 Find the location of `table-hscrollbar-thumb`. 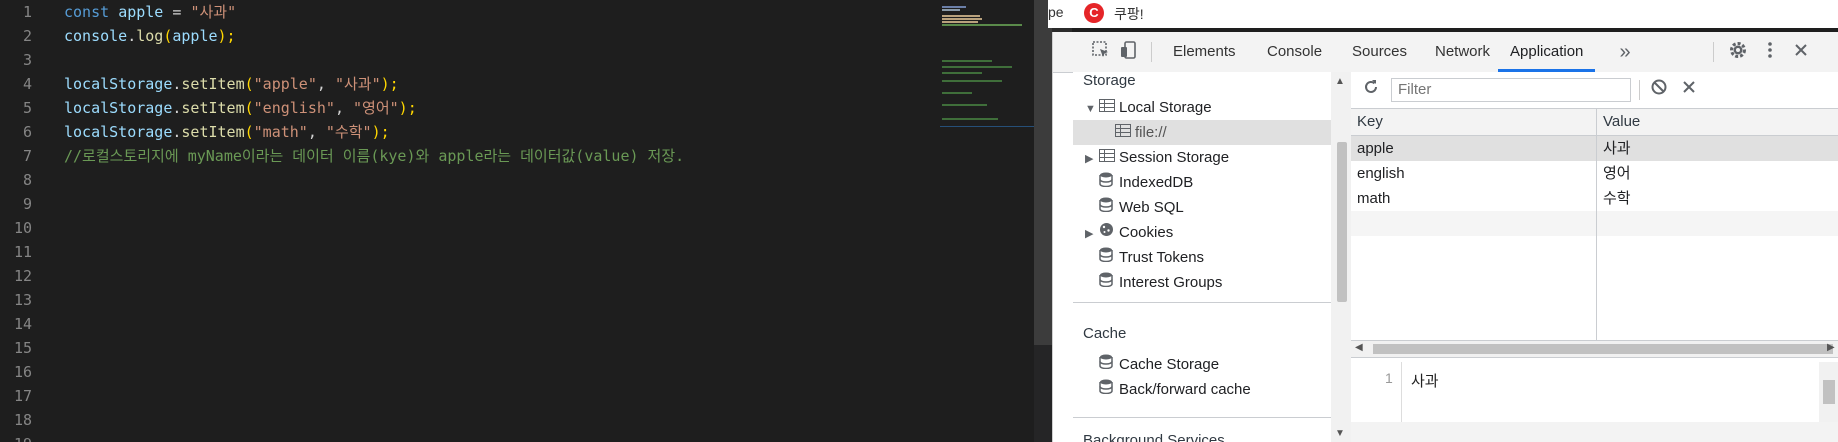

table-hscrollbar-thumb is located at coordinates (1603, 349).